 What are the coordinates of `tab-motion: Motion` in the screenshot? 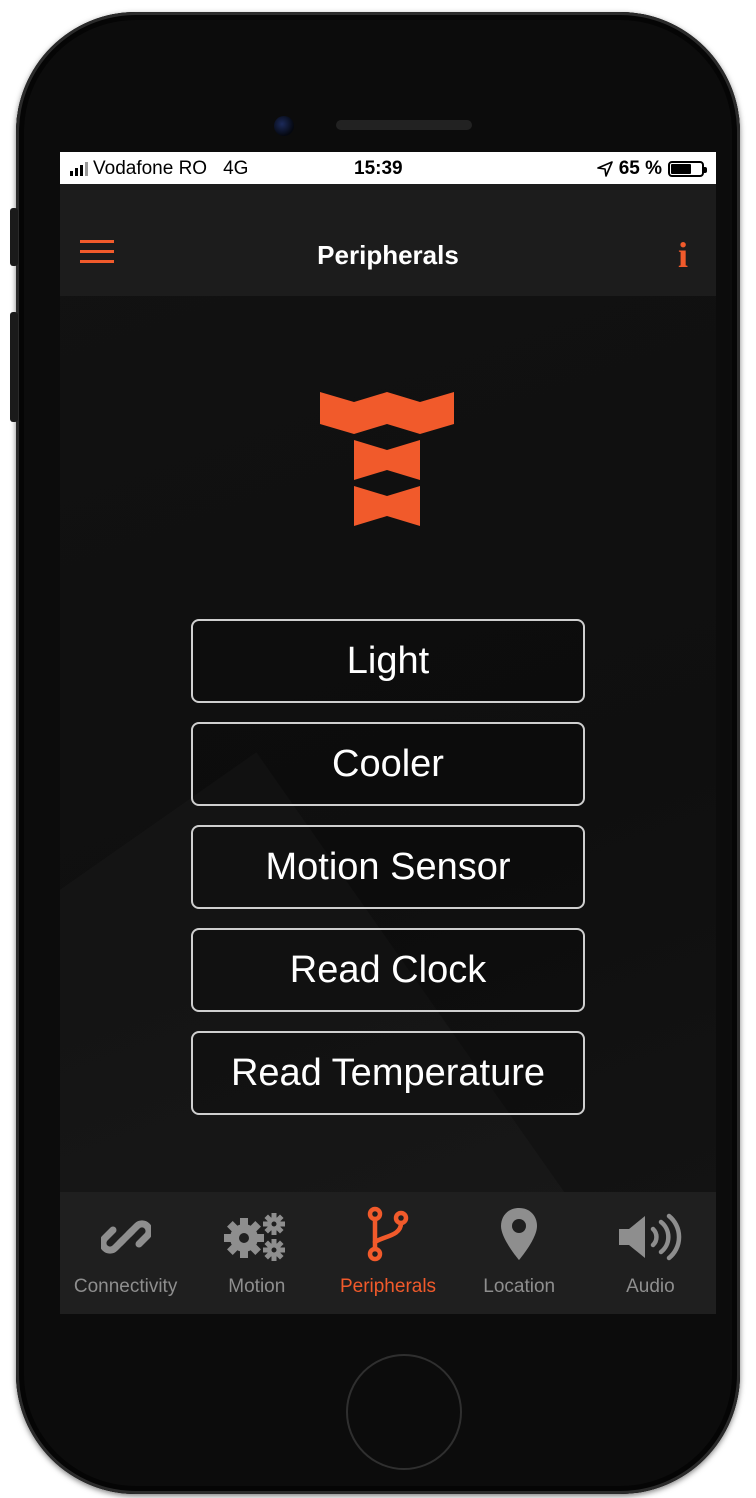 It's located at (256, 1253).